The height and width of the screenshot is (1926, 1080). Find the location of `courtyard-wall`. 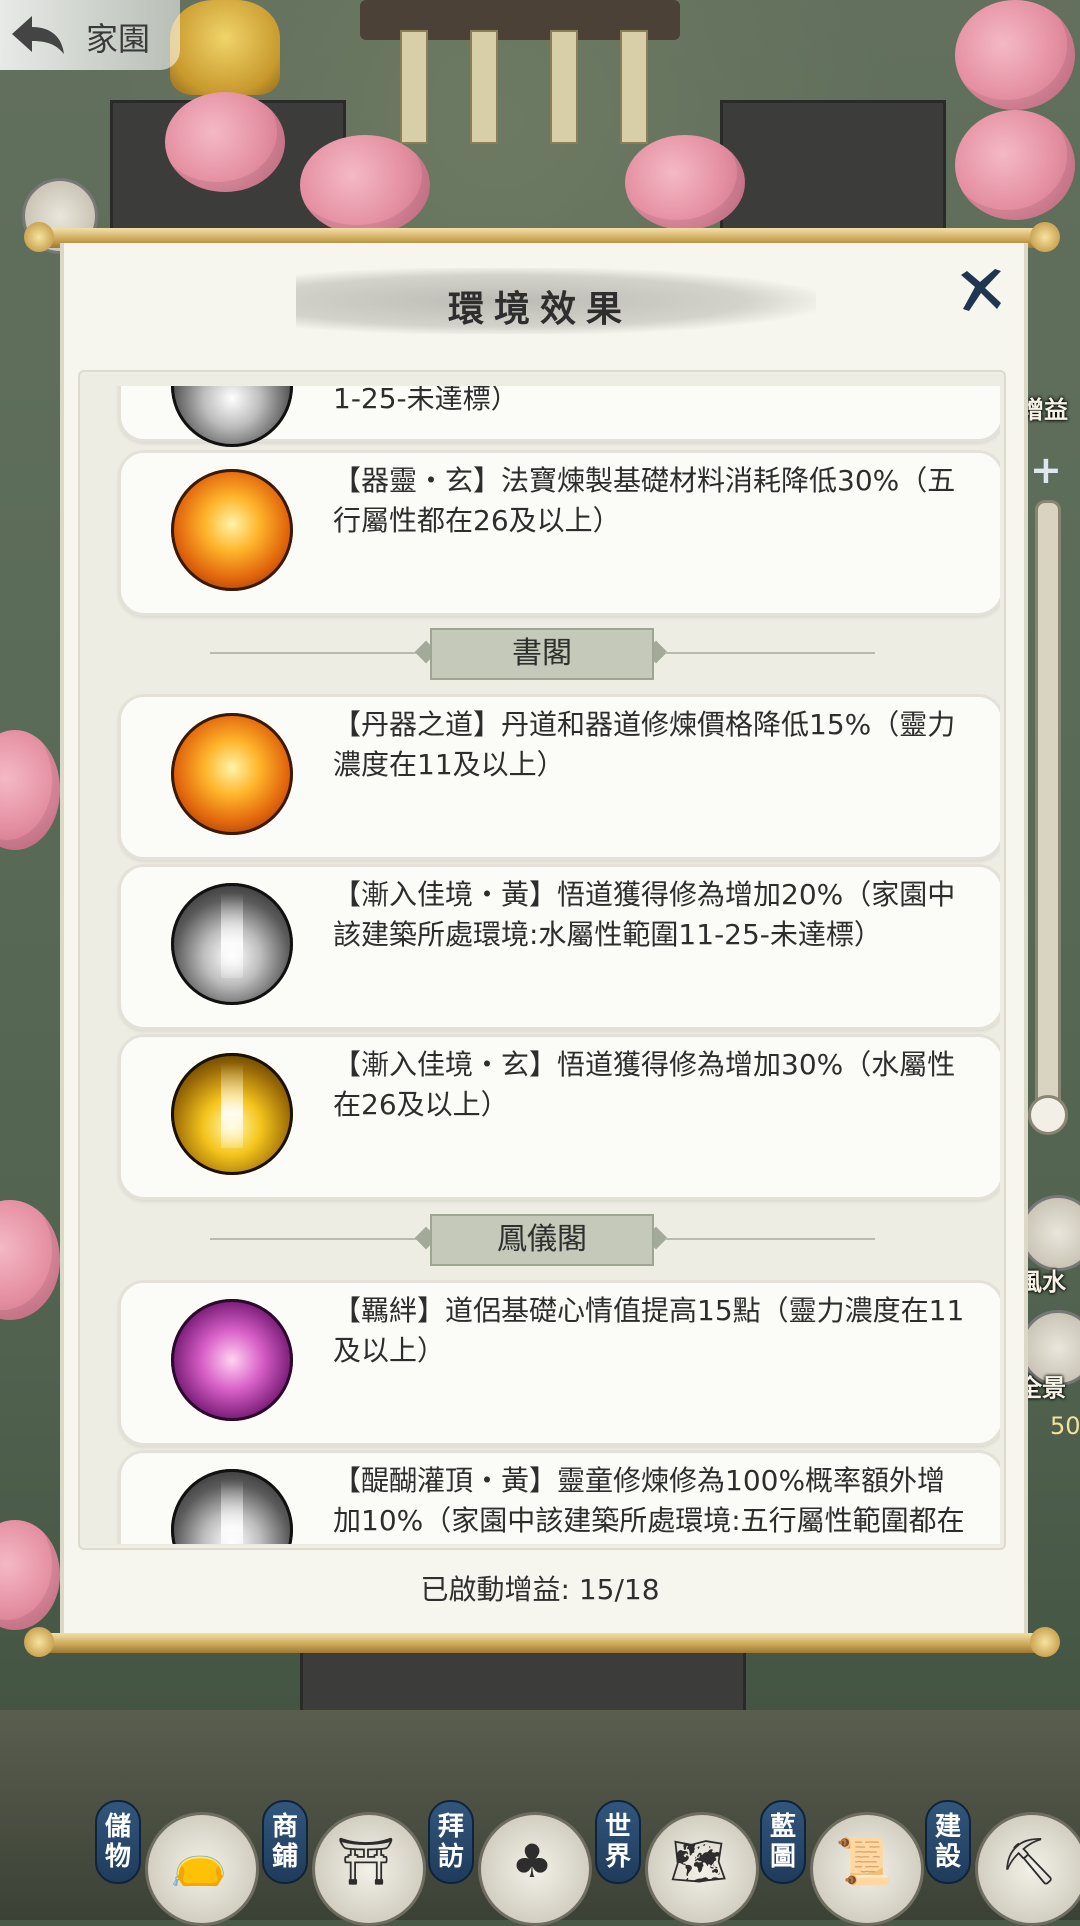

courtyard-wall is located at coordinates (833, 168).